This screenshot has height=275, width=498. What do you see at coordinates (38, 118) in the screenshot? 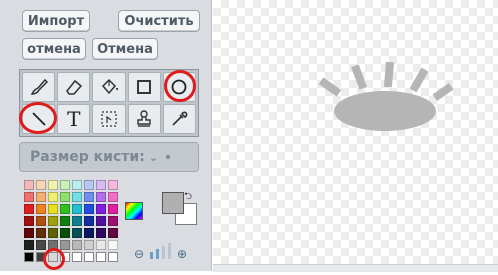
I see `line-tool` at bounding box center [38, 118].